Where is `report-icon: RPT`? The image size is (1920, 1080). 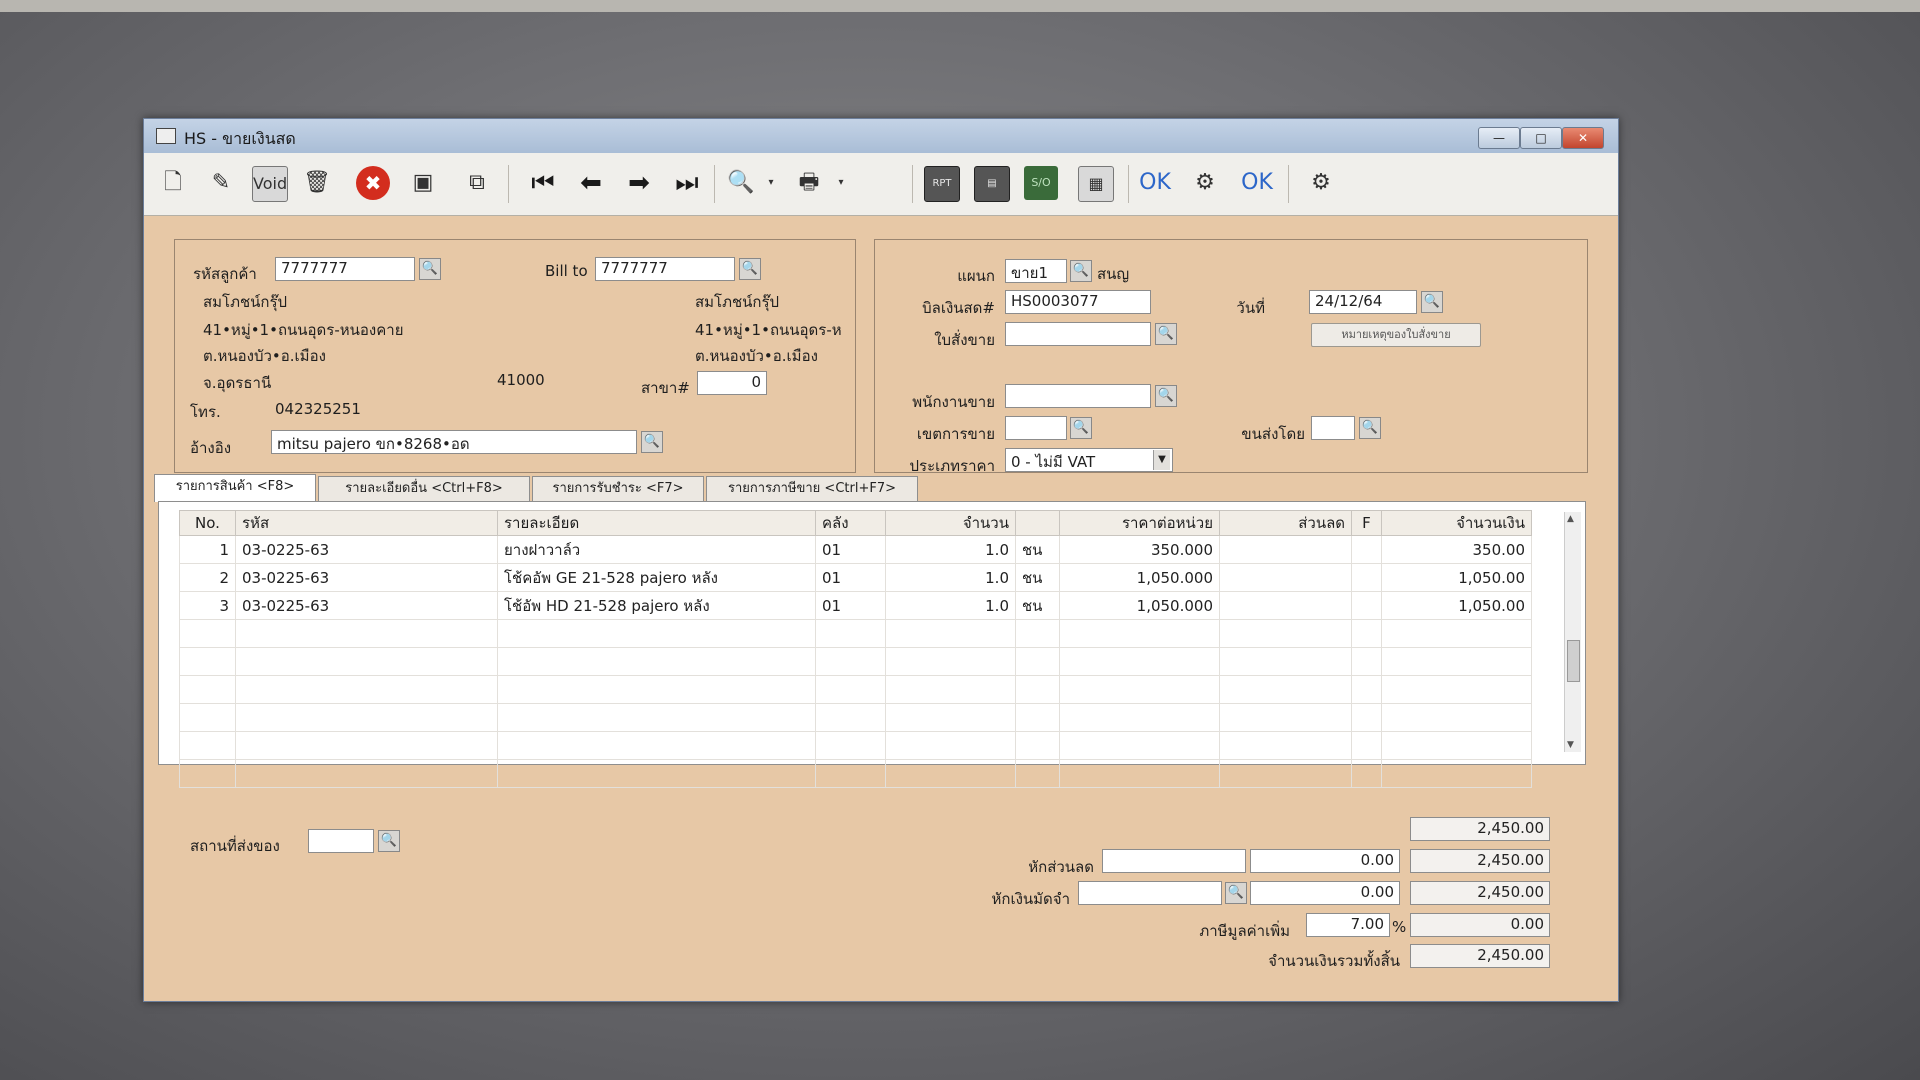 report-icon: RPT is located at coordinates (942, 184).